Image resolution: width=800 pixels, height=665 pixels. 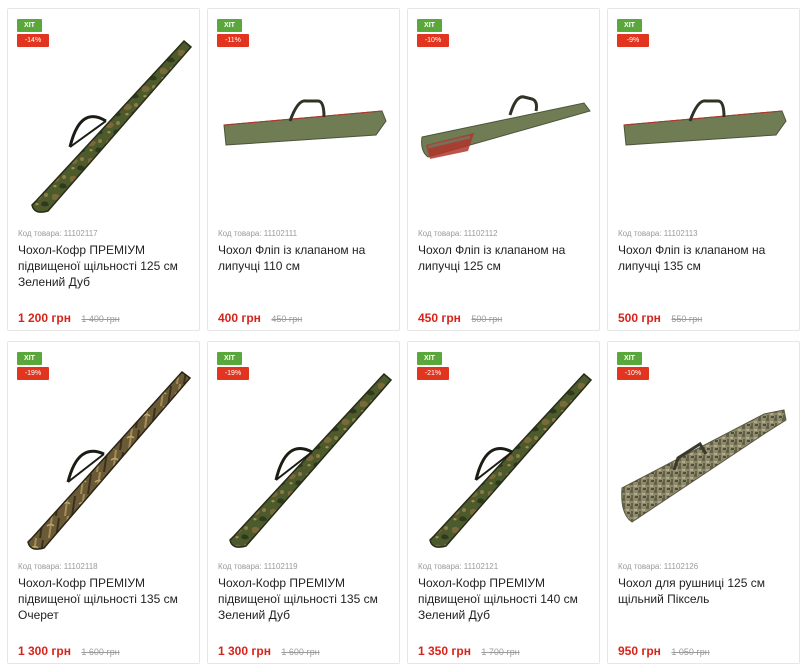 What do you see at coordinates (500, 652) in the screenshot?
I see `old-price: 1 700 грн` at bounding box center [500, 652].